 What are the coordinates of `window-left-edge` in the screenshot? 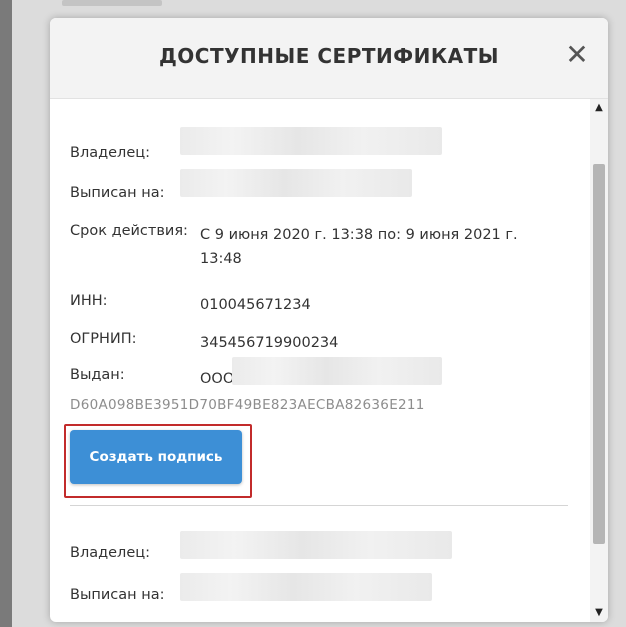 It's located at (6, 313).